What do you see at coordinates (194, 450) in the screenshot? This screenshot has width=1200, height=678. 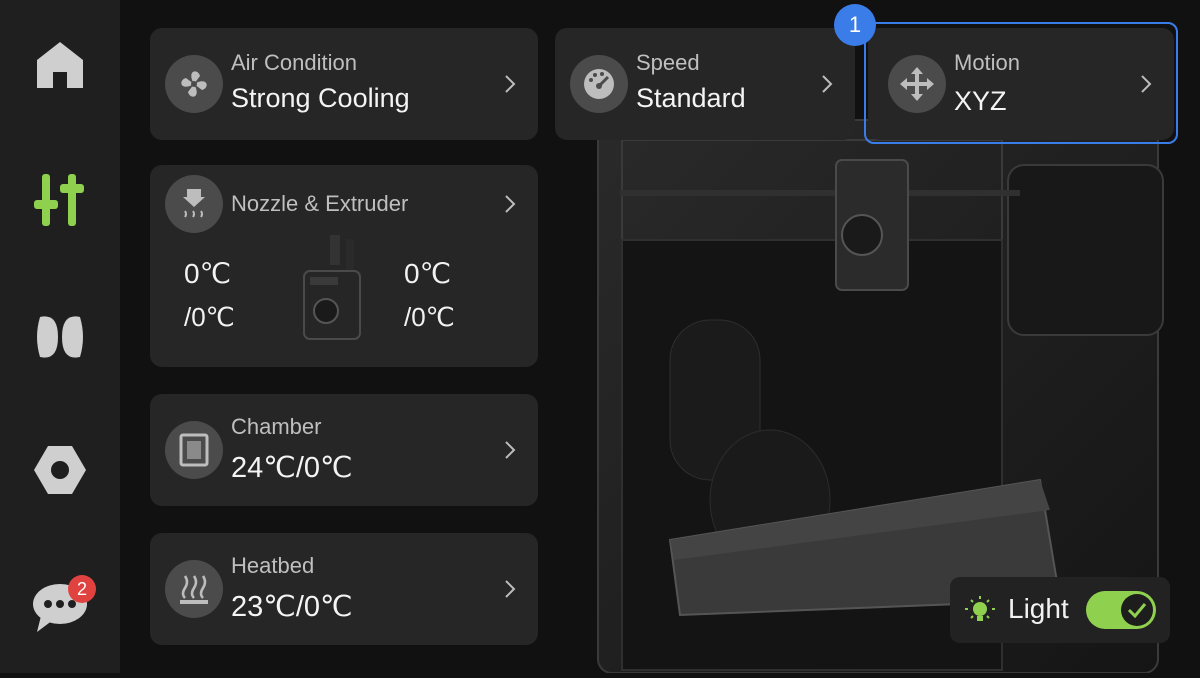 I see `chamber-heater-icon` at bounding box center [194, 450].